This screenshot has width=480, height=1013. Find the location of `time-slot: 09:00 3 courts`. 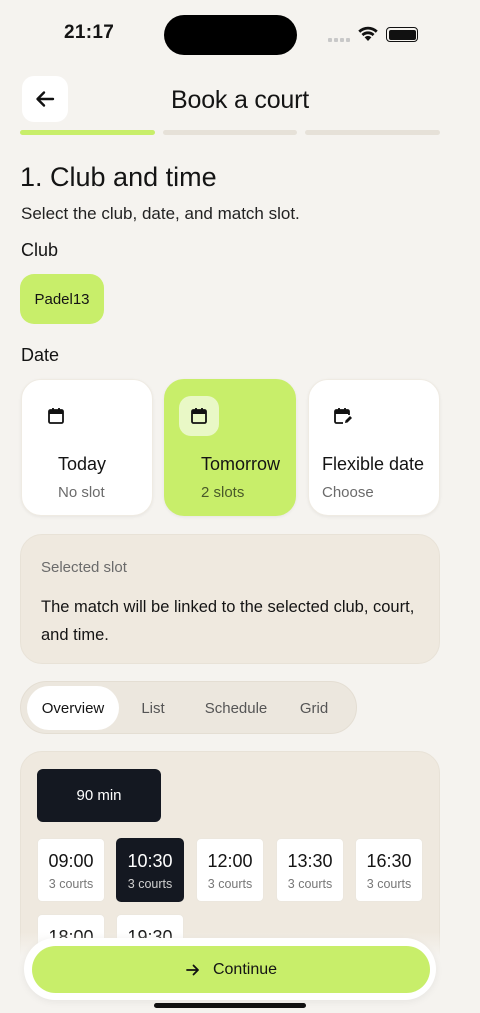

time-slot: 09:00 3 courts is located at coordinates (71, 870).